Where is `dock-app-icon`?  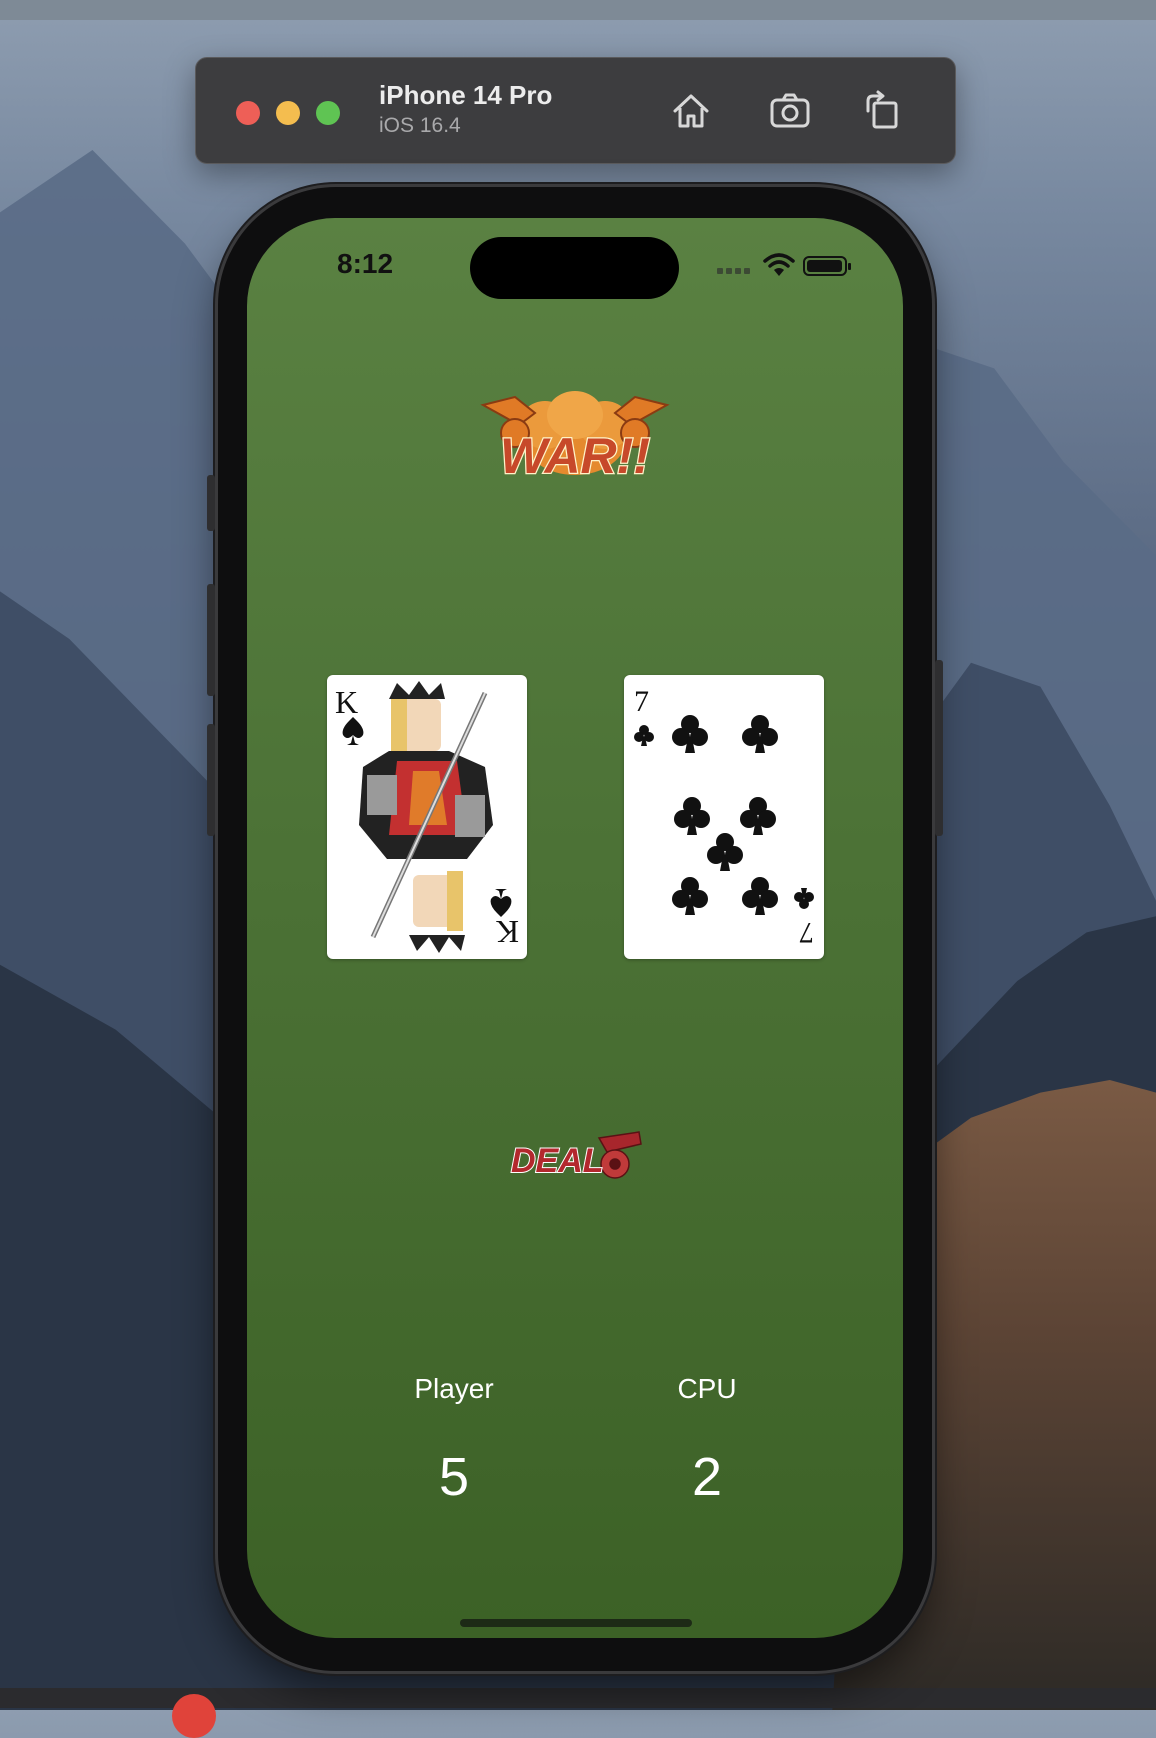 dock-app-icon is located at coordinates (194, 1716).